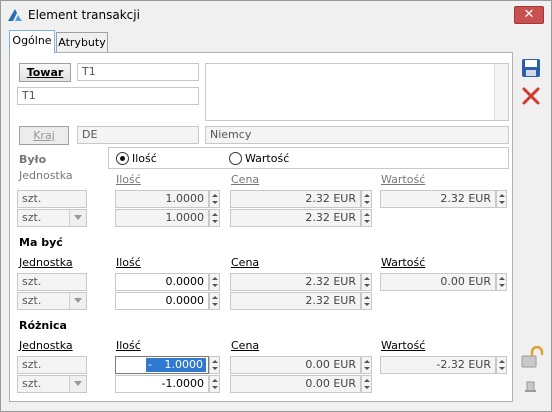 This screenshot has height=412, width=552. Describe the element at coordinates (276, 15) in the screenshot. I see `title-bar: Element transakcji ✕` at that location.